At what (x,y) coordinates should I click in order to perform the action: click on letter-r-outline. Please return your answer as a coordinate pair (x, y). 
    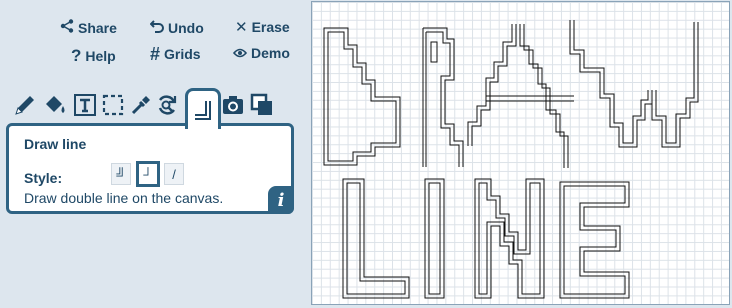
    Looking at the image, I should click on (443, 97).